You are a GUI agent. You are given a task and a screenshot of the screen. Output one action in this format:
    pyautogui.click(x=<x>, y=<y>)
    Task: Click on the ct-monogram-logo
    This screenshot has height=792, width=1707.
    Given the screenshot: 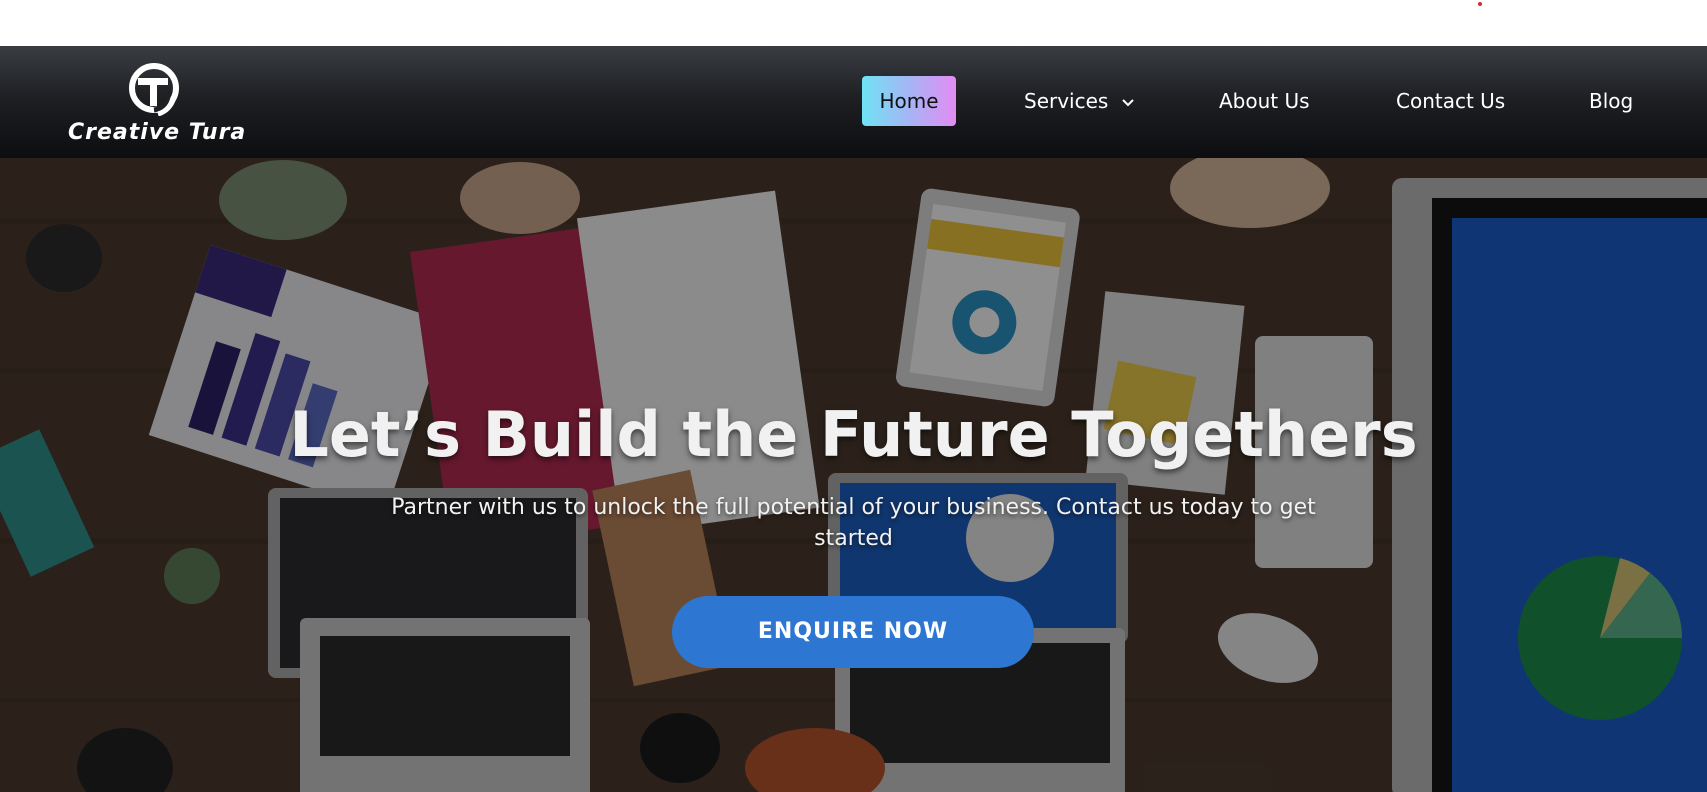 What is the action you would take?
    pyautogui.click(x=154, y=89)
    